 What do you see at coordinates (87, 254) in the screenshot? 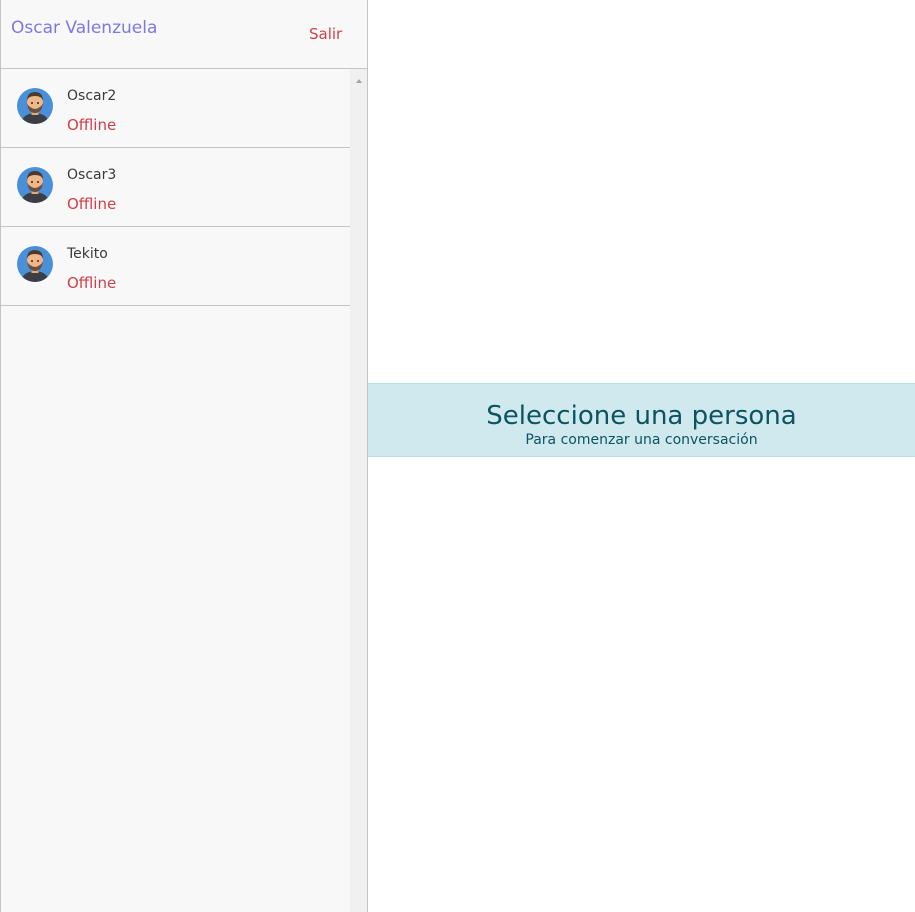
I see `contact-name: Tekito` at bounding box center [87, 254].